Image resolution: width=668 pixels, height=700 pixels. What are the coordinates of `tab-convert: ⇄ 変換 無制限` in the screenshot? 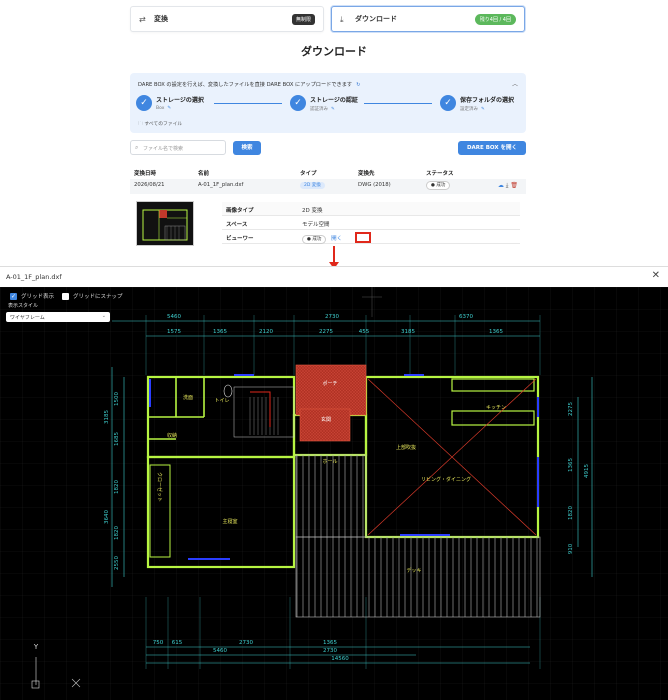 It's located at (227, 19).